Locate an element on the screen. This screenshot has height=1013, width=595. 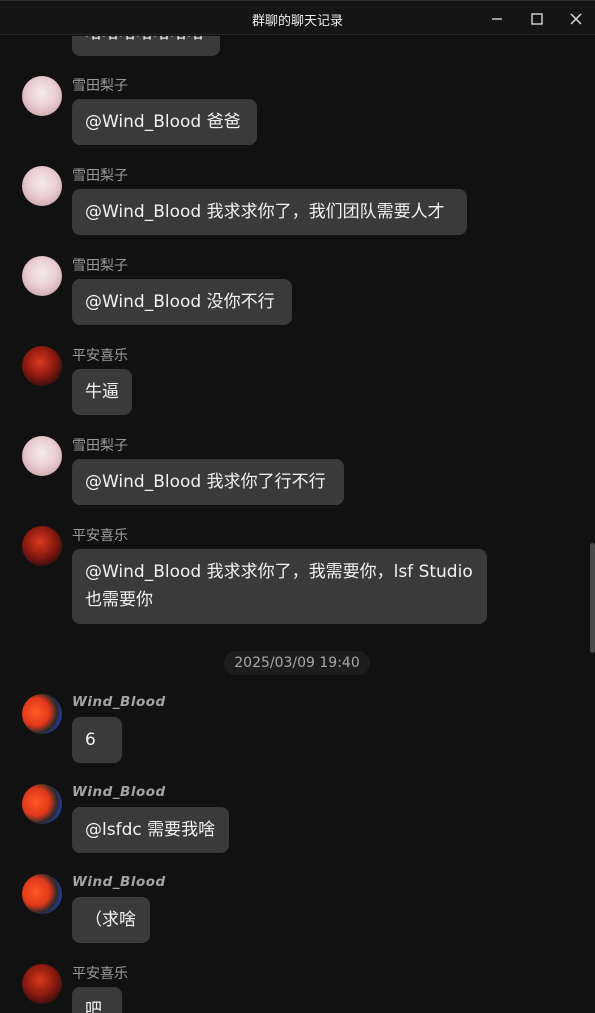
maximize-icon is located at coordinates (537, 18).